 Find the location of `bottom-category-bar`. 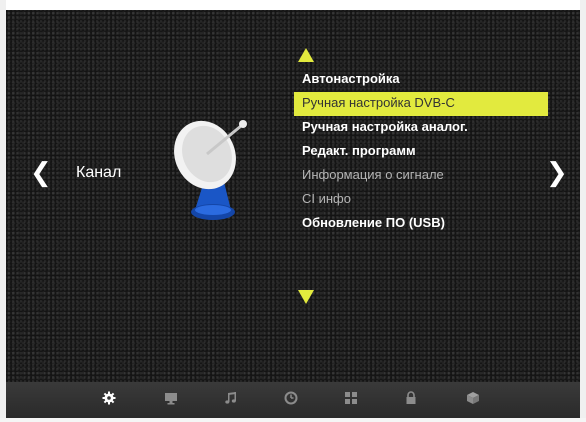

bottom-category-bar is located at coordinates (293, 400).